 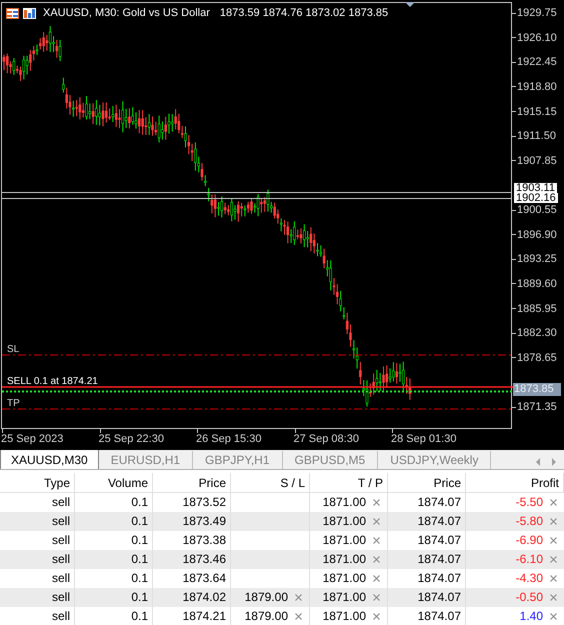 I want to click on price-axis-label: 1922.45, so click(x=537, y=62).